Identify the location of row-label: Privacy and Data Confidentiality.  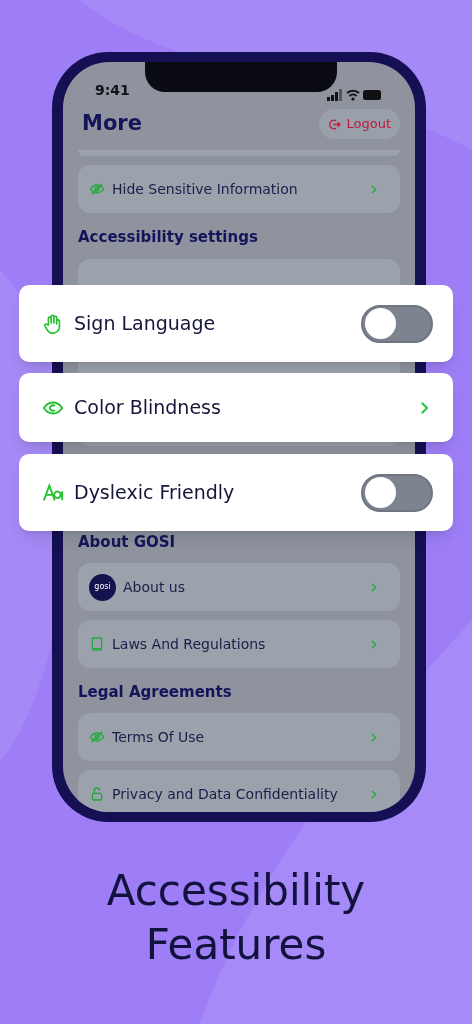
(225, 794).